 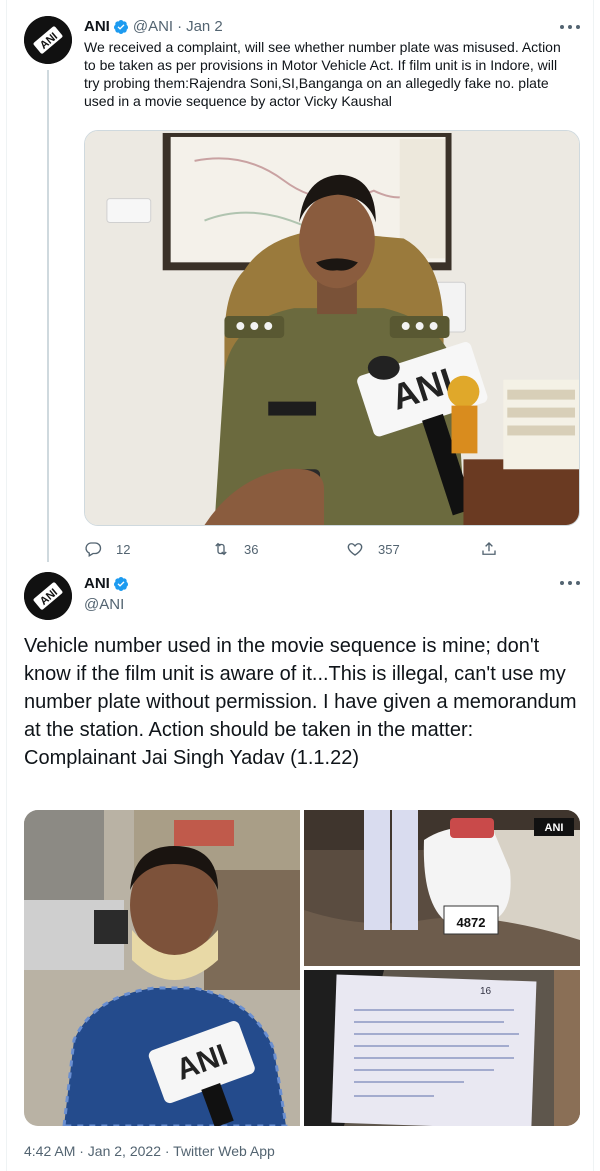 I want to click on svg-text: 4872, so click(x=471, y=922).